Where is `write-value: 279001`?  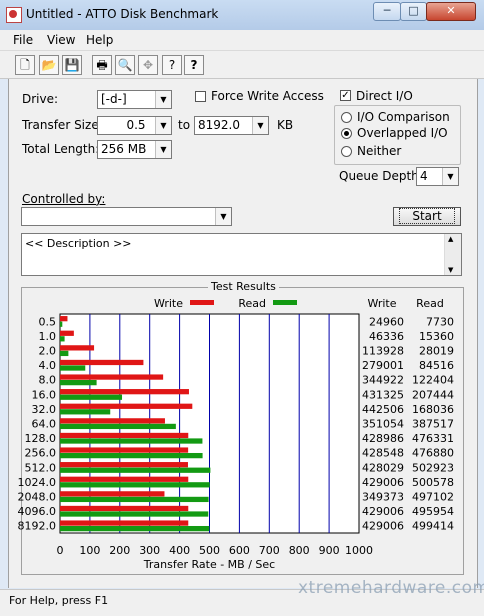
write-value: 279001 is located at coordinates (383, 365).